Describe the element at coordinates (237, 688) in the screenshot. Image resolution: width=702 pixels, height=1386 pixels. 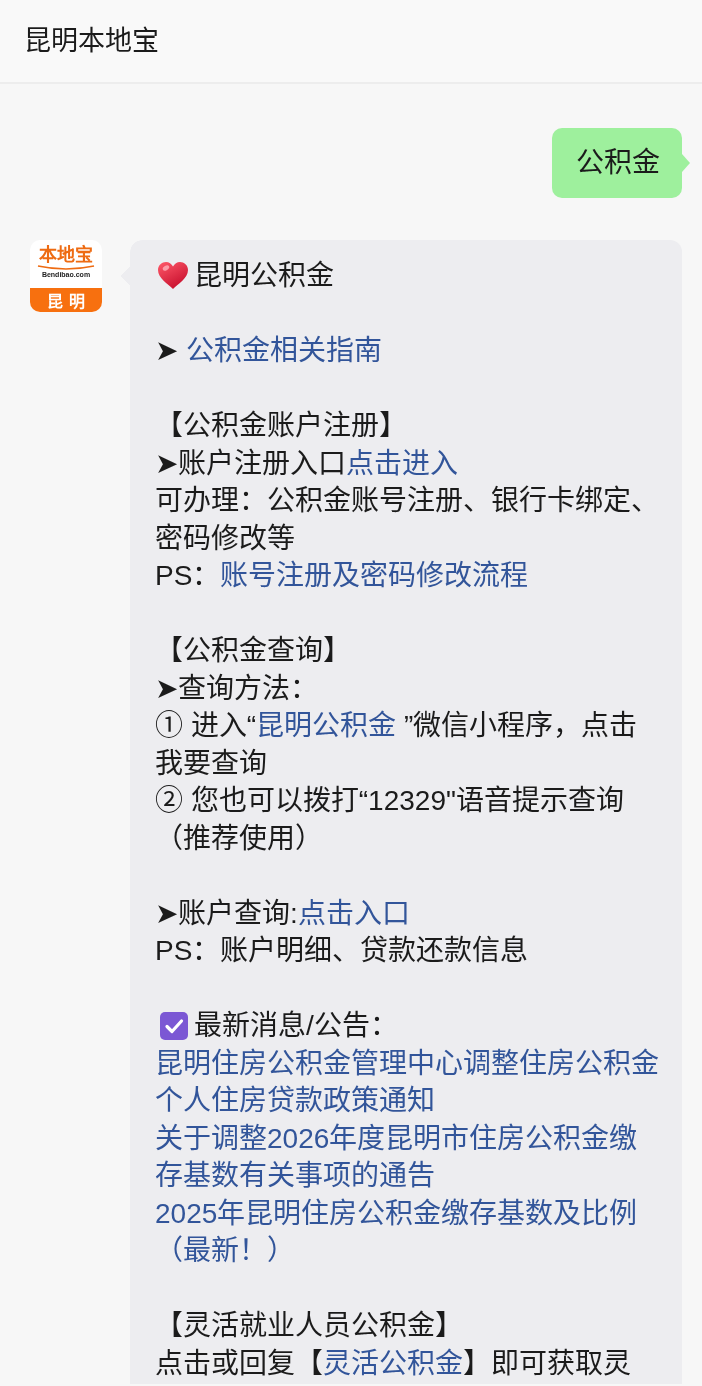
I see `message-line: ➤查询方法：` at that location.